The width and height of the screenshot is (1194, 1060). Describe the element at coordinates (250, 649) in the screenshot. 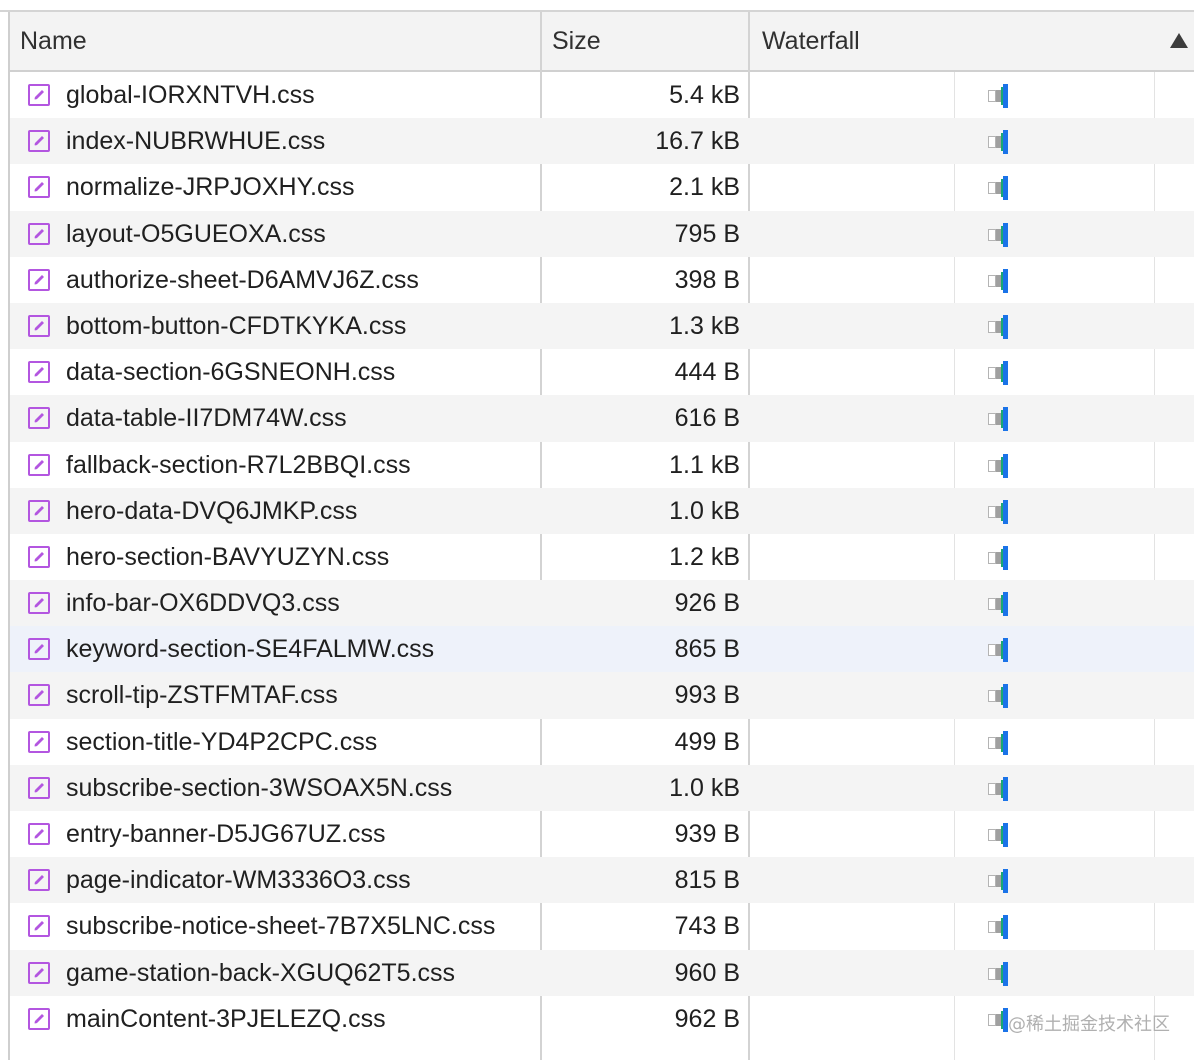

I see `request-name: keyword-section-SE4FALMW.css` at that location.